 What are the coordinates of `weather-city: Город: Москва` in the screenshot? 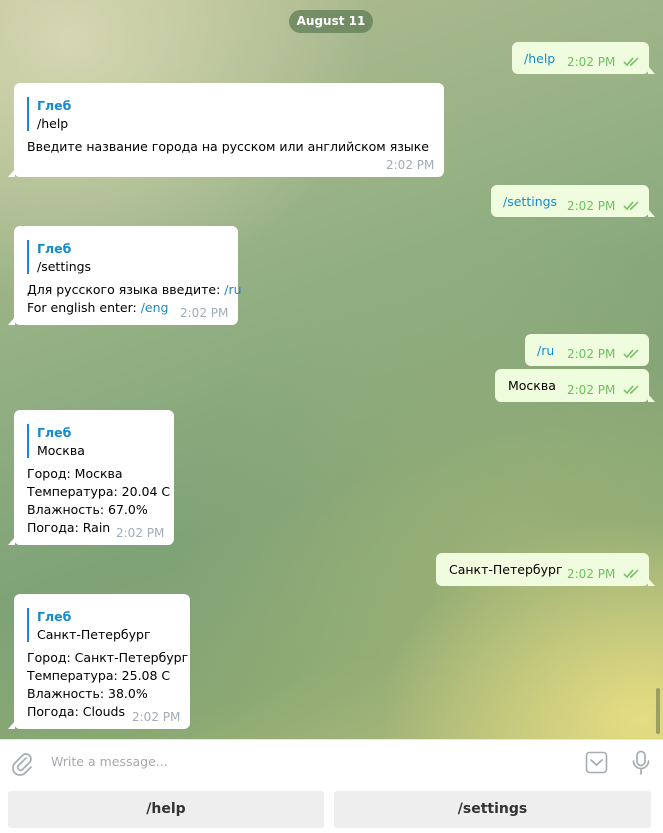 It's located at (75, 473).